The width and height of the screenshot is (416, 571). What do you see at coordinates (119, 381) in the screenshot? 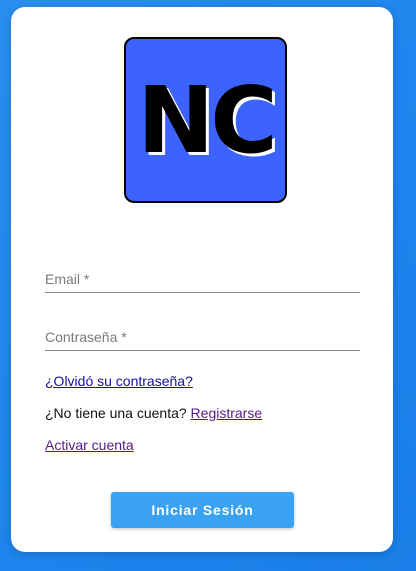
I see `forgot-password-link: ¿Olvidó su contraseña?` at bounding box center [119, 381].